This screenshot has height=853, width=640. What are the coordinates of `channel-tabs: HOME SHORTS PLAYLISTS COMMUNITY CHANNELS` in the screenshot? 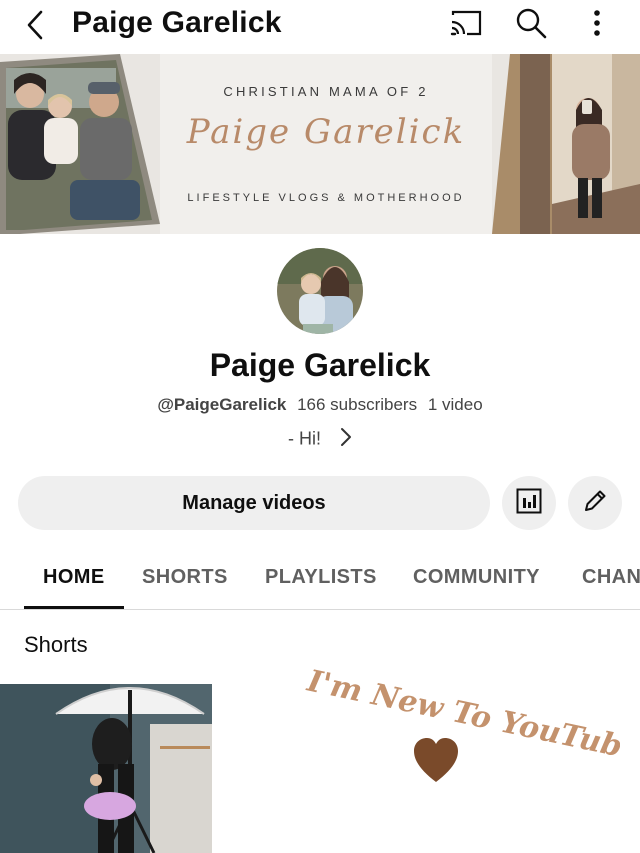 It's located at (320, 581).